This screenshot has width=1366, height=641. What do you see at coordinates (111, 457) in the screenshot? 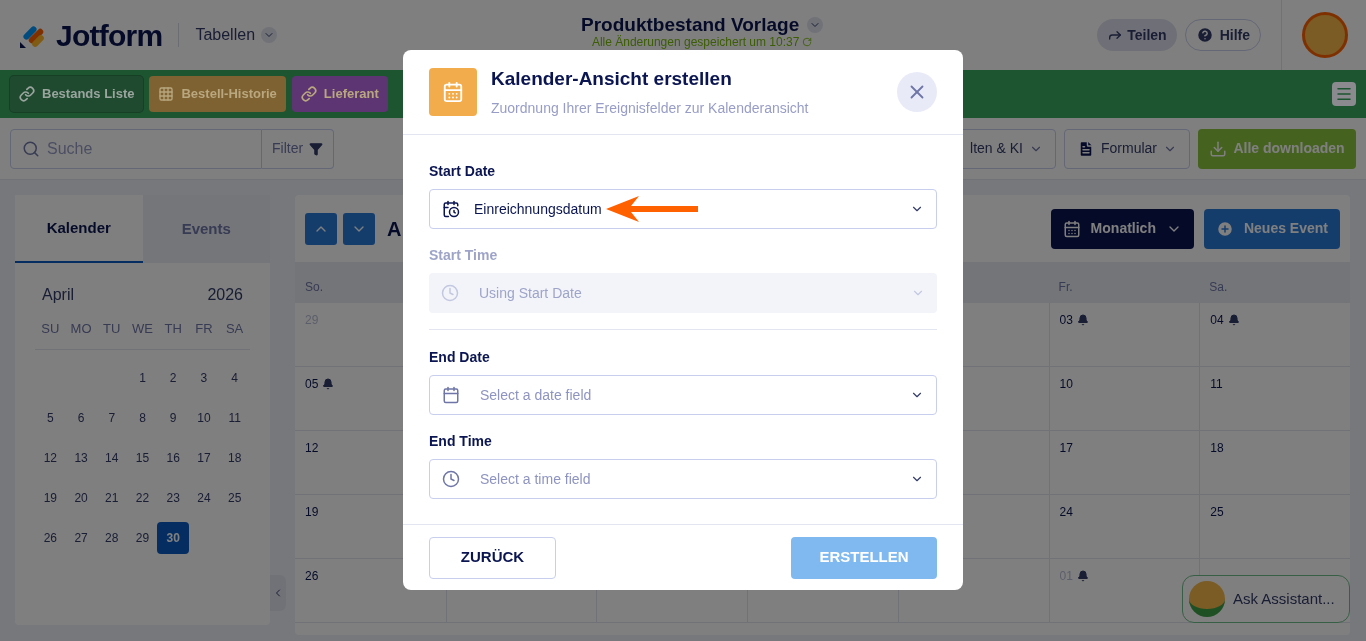
I see `day-cell: 14` at bounding box center [111, 457].